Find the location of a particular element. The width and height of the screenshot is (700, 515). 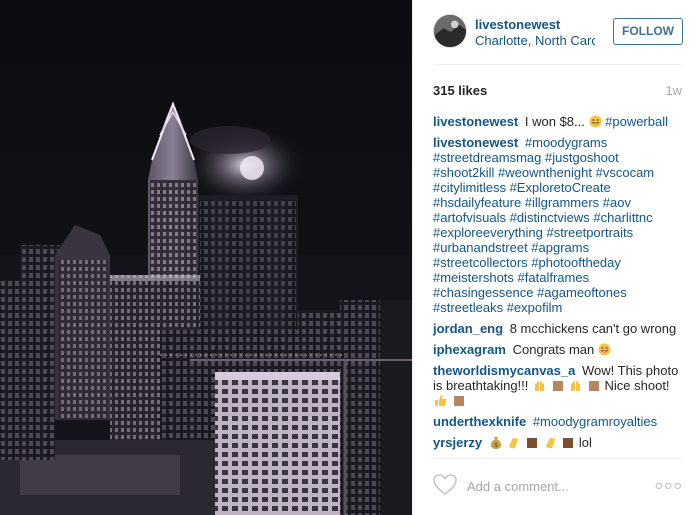

comment-username: underthexknife is located at coordinates (479, 421).